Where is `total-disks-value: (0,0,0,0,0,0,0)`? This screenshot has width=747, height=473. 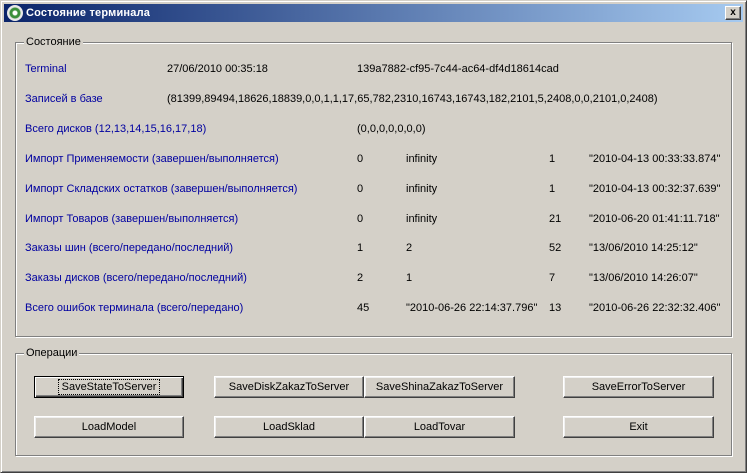
total-disks-value: (0,0,0,0,0,0,0) is located at coordinates (391, 129).